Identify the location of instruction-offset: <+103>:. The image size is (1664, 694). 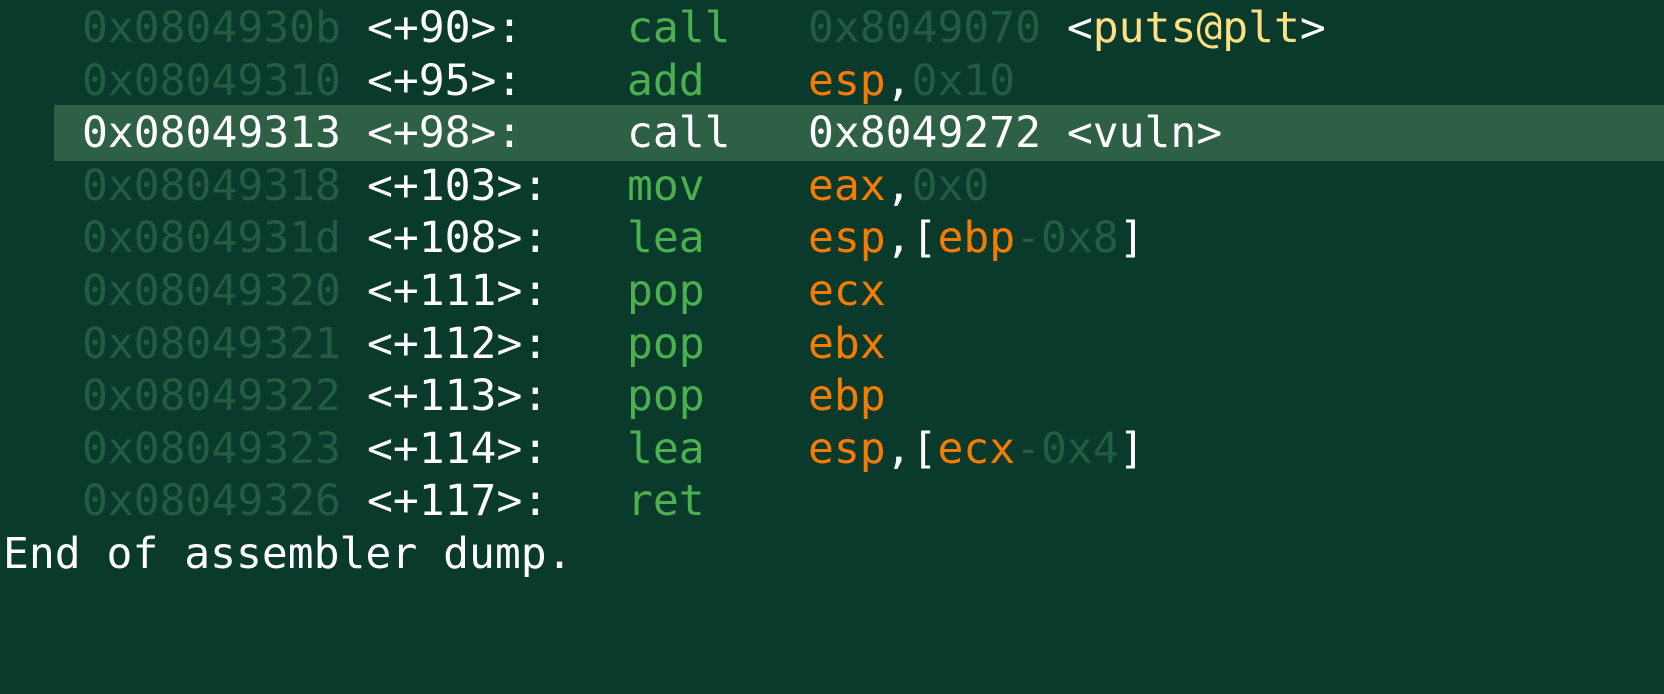
(458, 185).